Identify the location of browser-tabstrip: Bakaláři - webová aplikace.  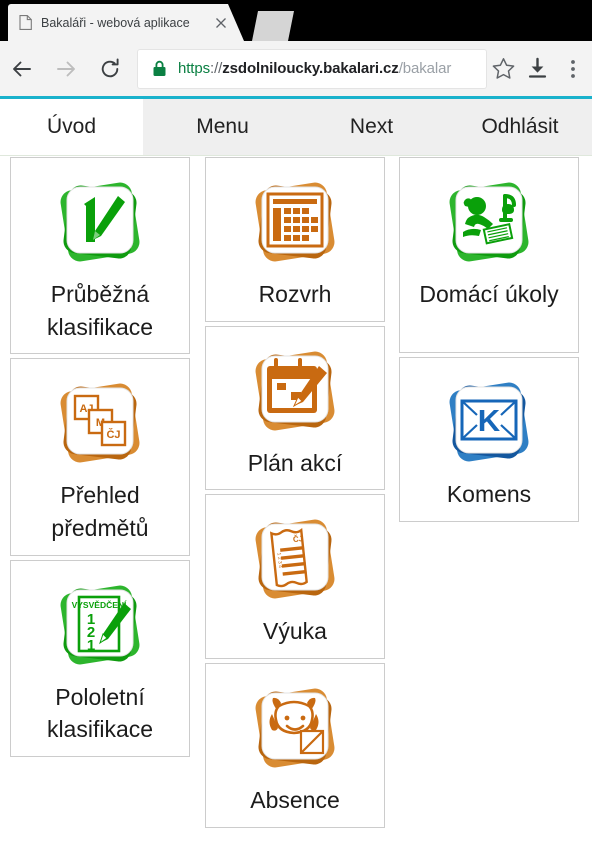
(296, 20).